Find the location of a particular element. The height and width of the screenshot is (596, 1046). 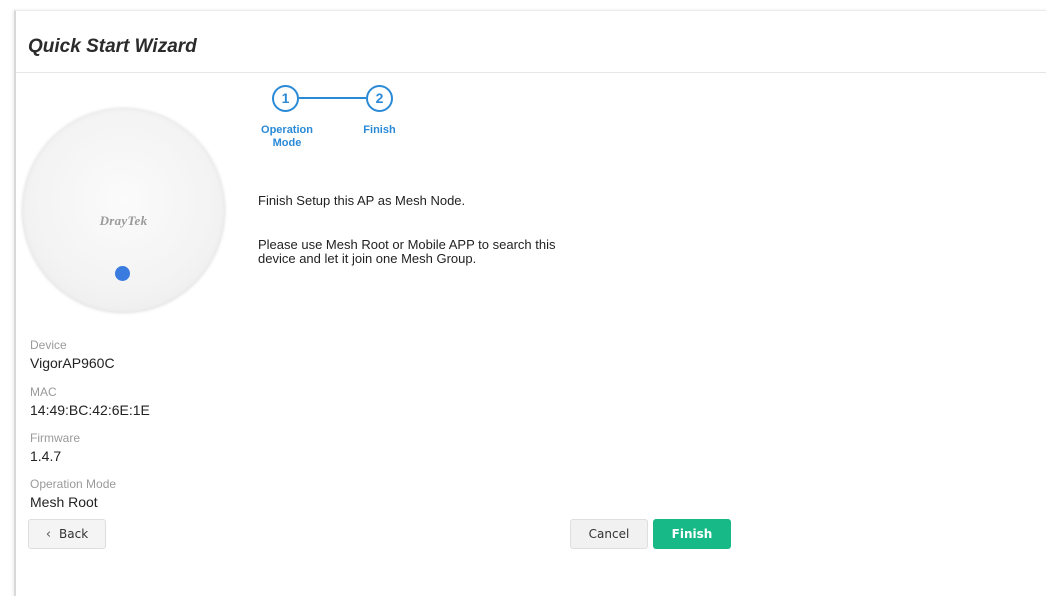

device-logo: DrayTek is located at coordinates (123, 220).